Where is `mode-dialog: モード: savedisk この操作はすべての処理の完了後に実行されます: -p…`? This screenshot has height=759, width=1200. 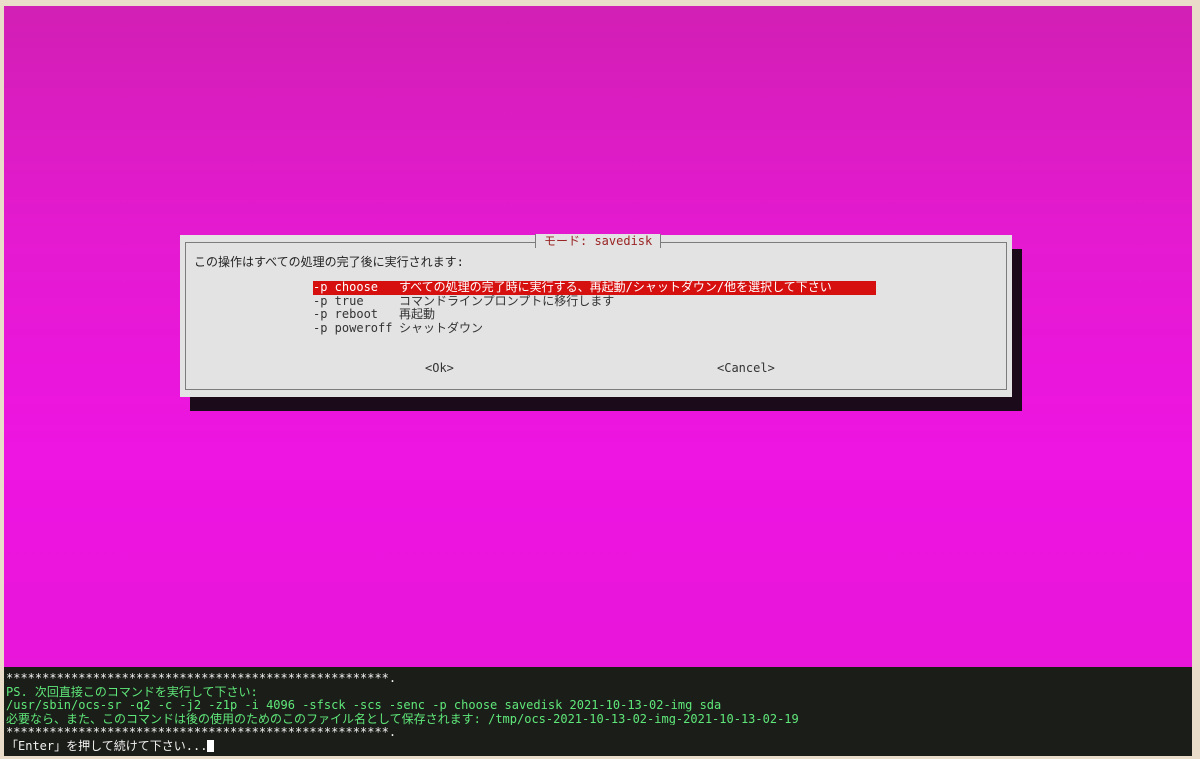
mode-dialog: モード: savedisk この操作はすべての処理の完了後に実行されます: -p… is located at coordinates (596, 315).